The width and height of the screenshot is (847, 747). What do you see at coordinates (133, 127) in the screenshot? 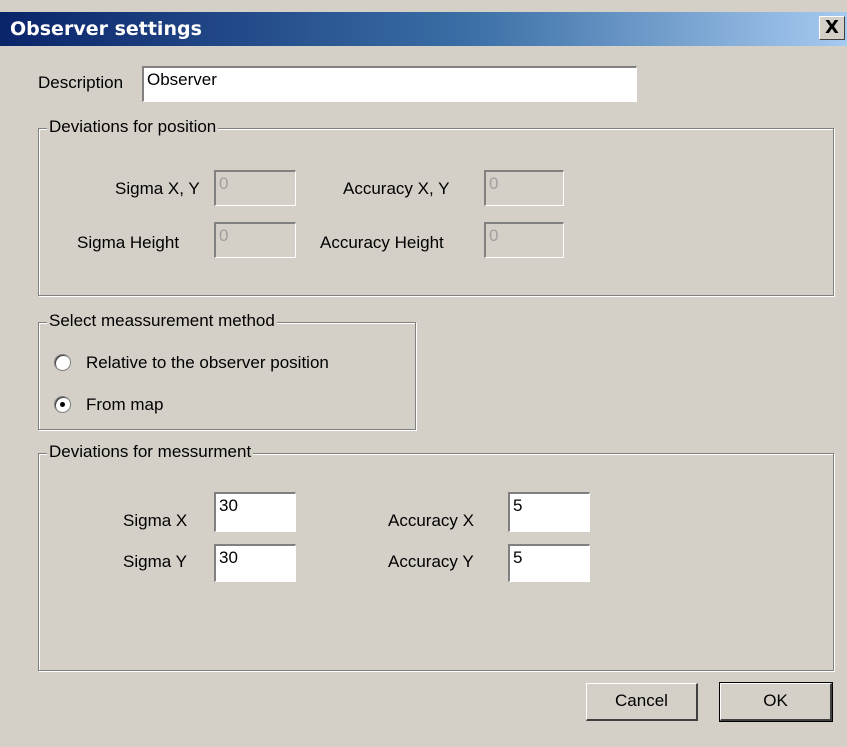
I see `position-group-title: Deviations for position` at bounding box center [133, 127].